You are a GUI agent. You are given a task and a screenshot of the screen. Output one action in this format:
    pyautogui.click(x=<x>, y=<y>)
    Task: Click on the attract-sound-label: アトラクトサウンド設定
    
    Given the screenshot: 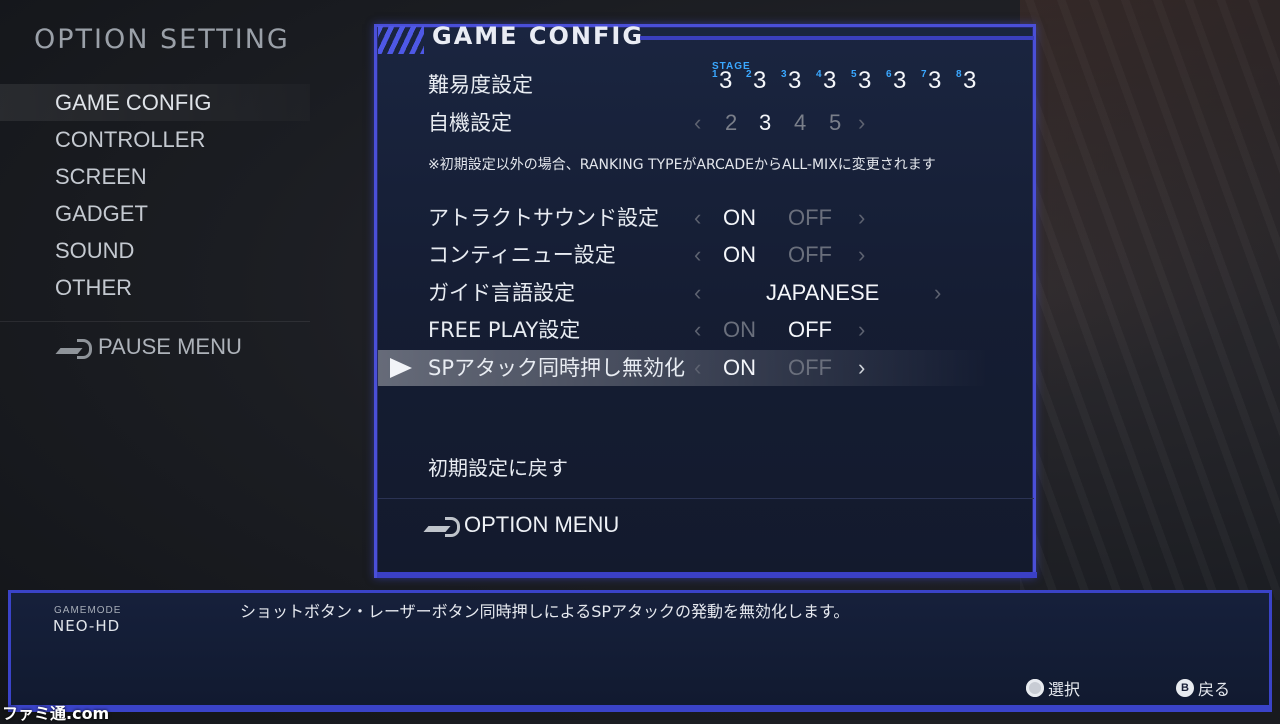 What is the action you would take?
    pyautogui.click(x=543, y=218)
    